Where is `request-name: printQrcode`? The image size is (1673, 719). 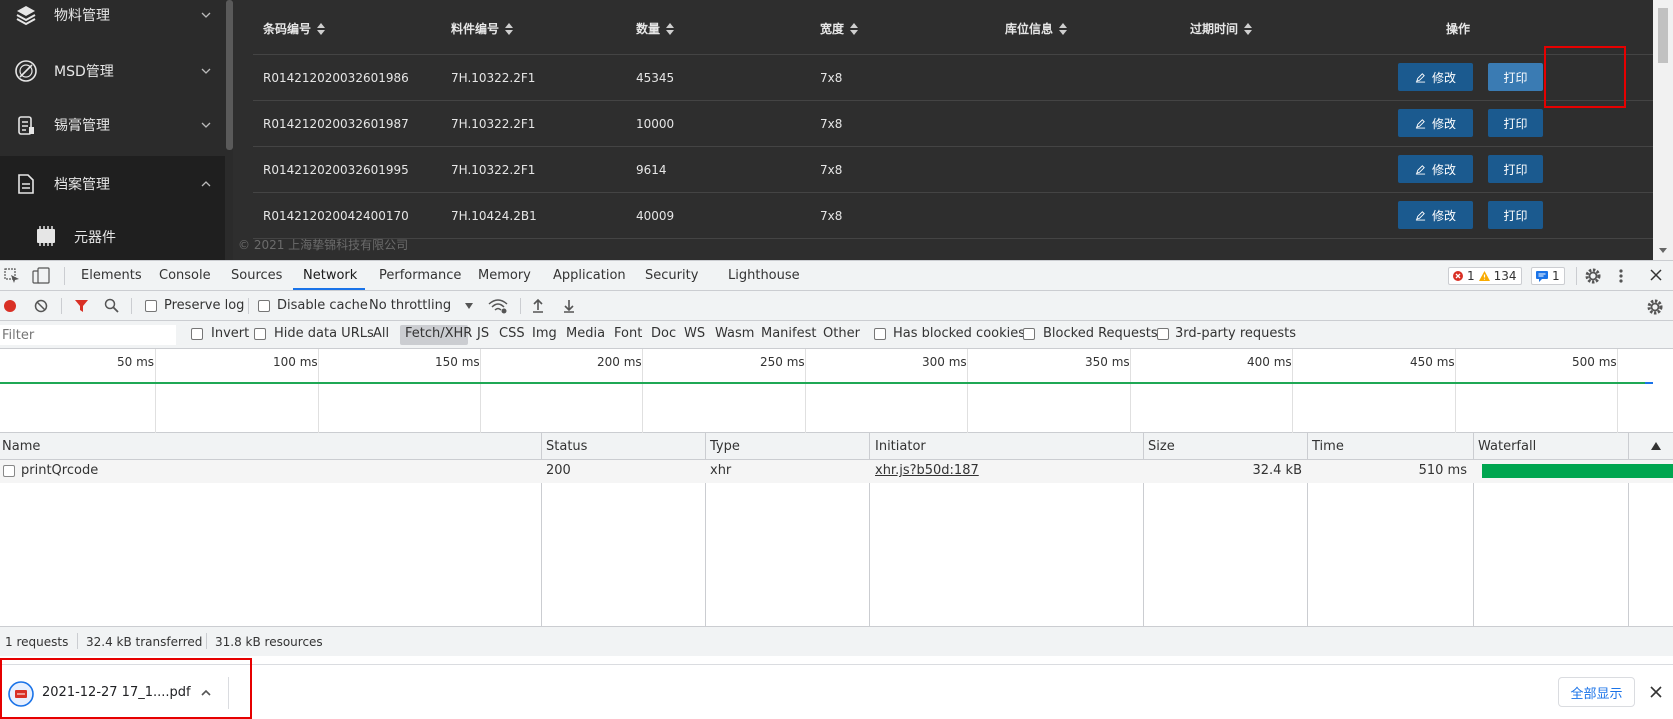 request-name: printQrcode is located at coordinates (59, 470).